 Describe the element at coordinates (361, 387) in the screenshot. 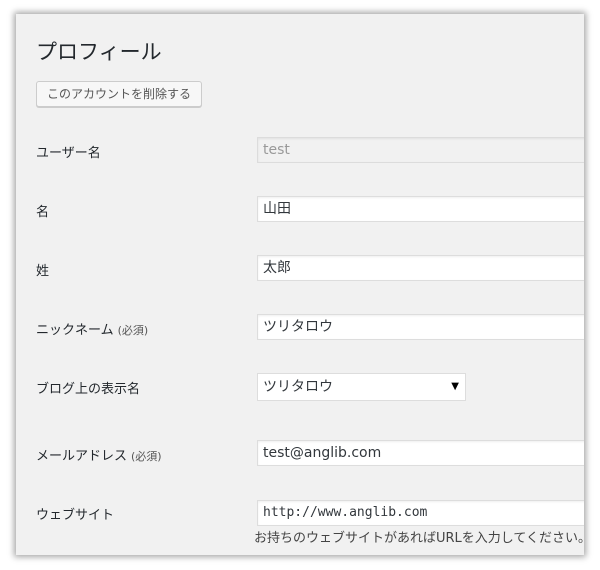

I see `display-name-select: ツリタロウ ▼` at that location.